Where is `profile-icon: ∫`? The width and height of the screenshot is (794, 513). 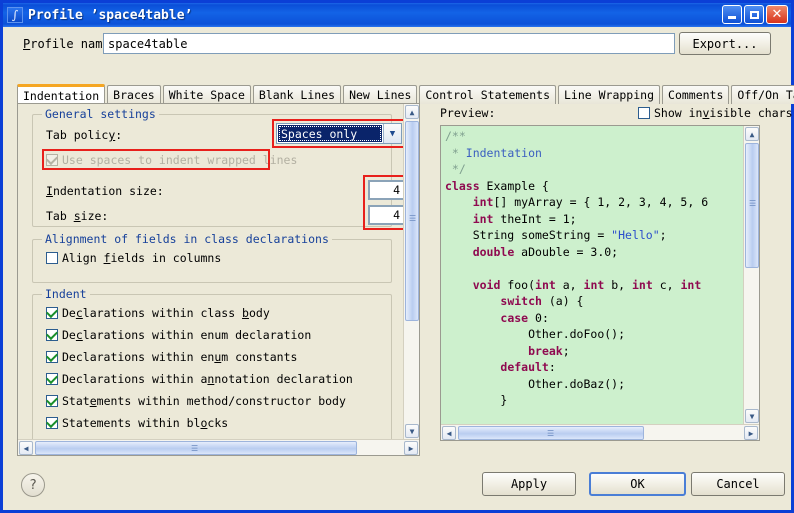
profile-icon: ∫ is located at coordinates (15, 15).